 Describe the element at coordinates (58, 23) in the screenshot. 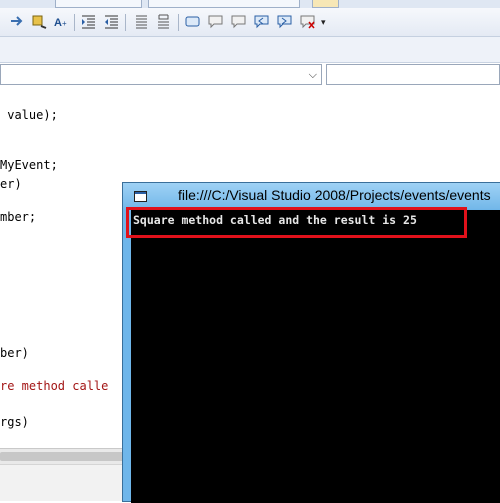

I see `svg-text: A` at that location.